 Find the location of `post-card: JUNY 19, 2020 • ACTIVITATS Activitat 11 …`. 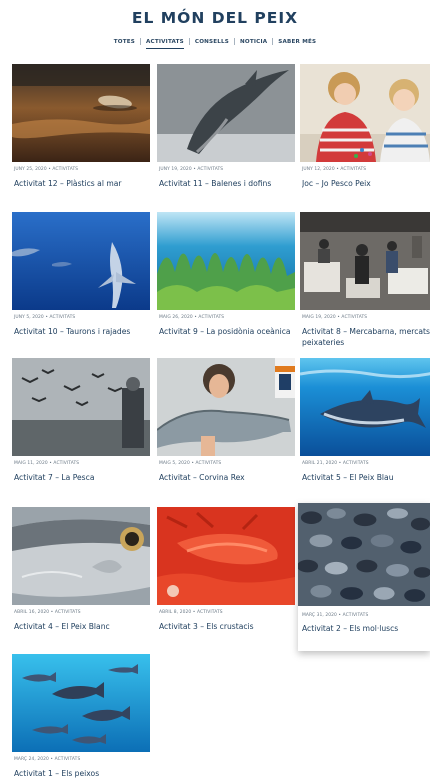

post-card: JUNY 19, 2020 • ACTIVITATS Activitat 11 … is located at coordinates (226, 135).